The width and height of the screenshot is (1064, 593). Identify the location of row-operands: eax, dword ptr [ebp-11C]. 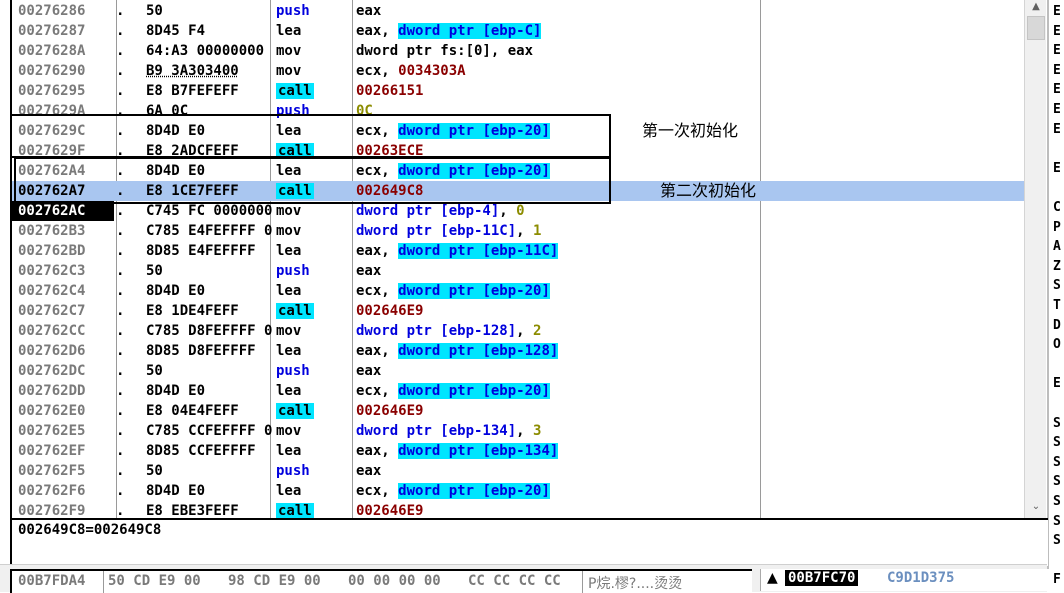
(686, 251).